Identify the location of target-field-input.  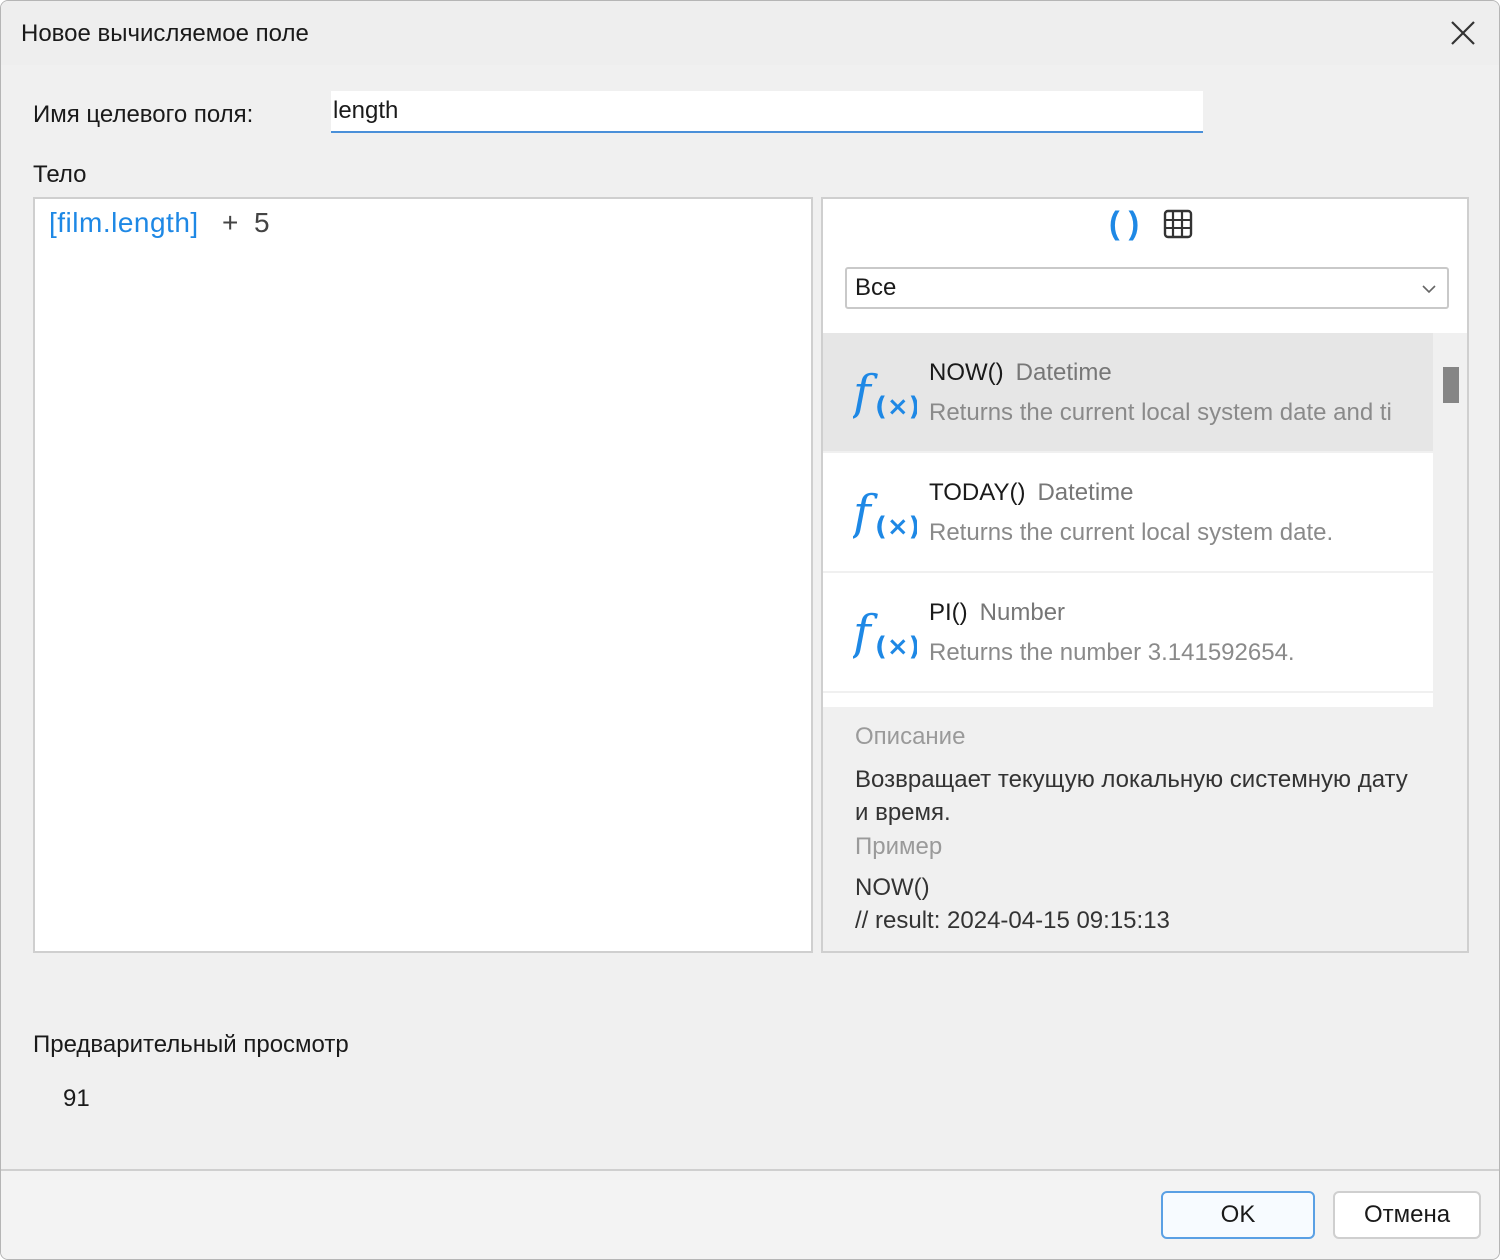
(767, 112).